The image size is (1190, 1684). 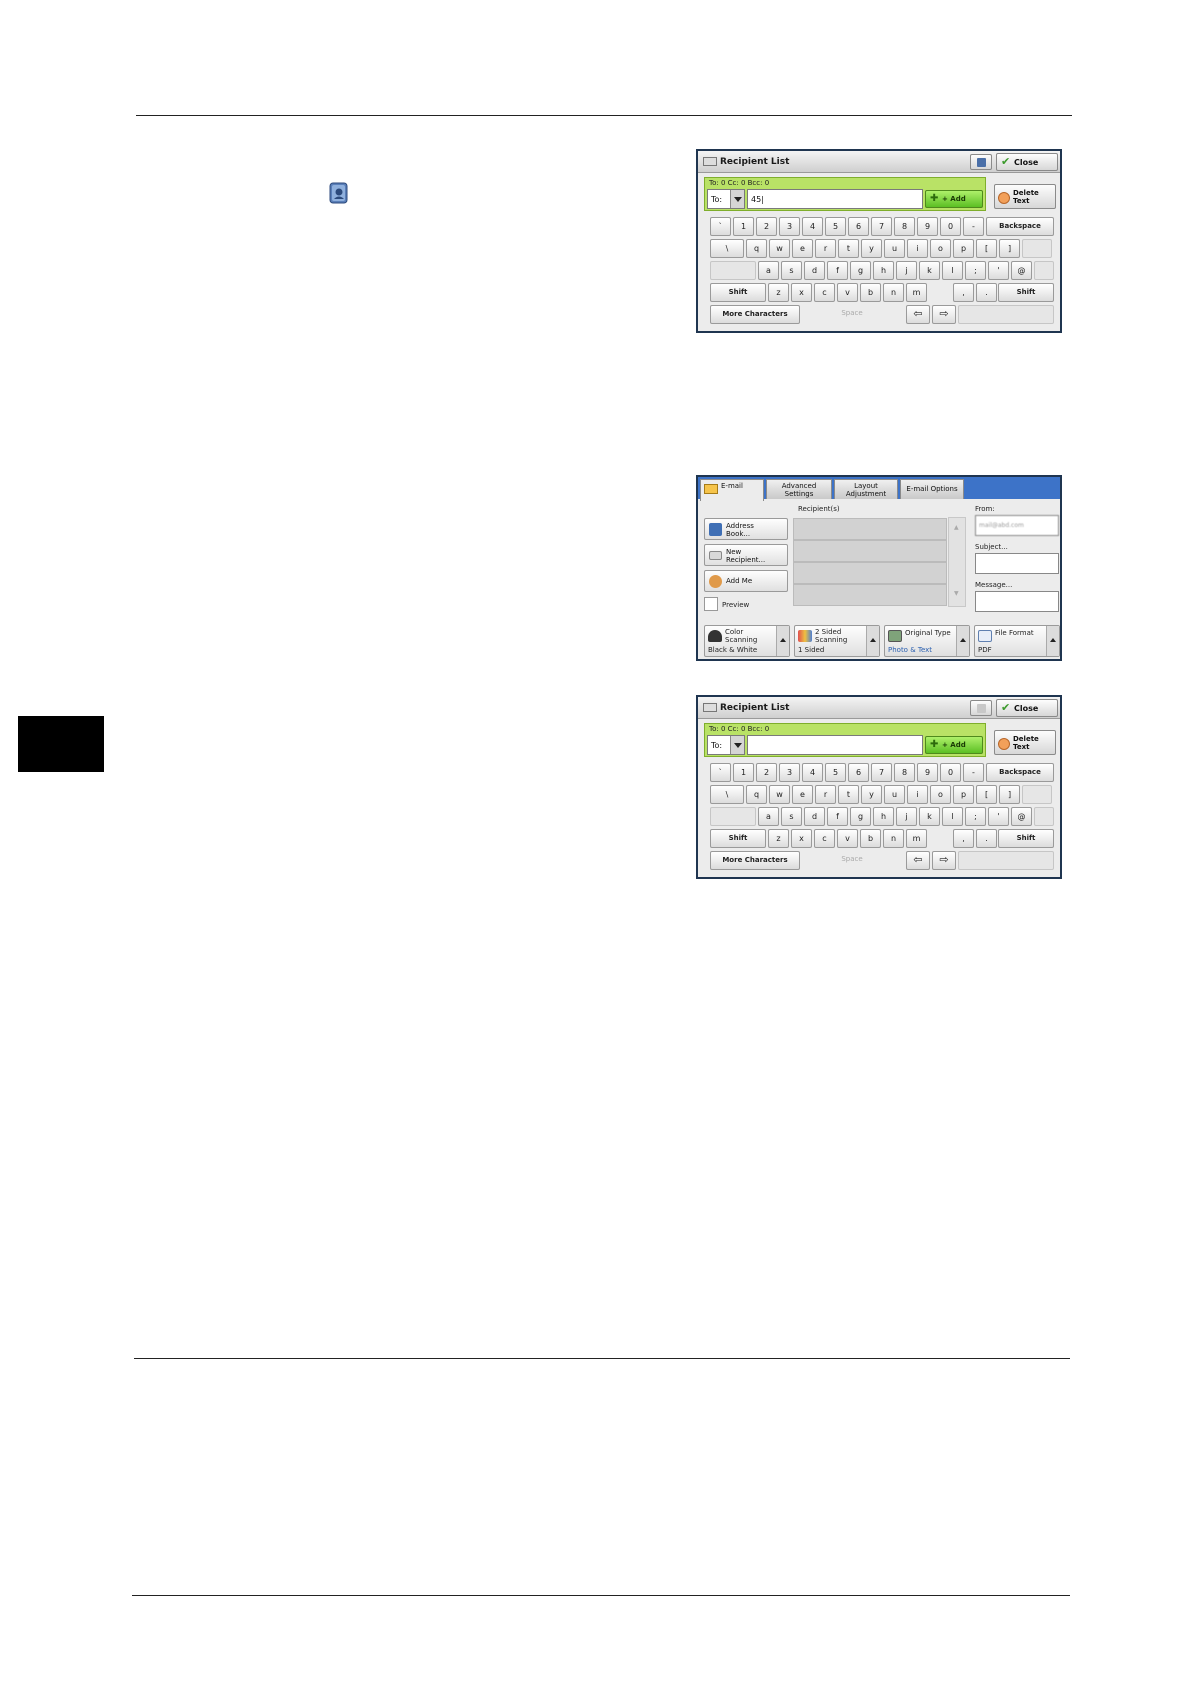 I want to click on key: y, so click(x=871, y=794).